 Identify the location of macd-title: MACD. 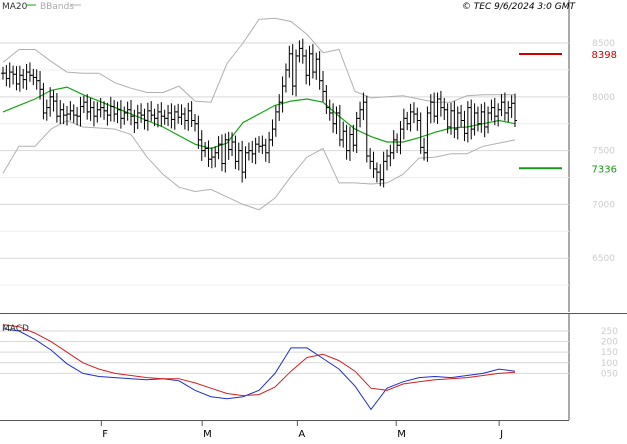
(15, 329).